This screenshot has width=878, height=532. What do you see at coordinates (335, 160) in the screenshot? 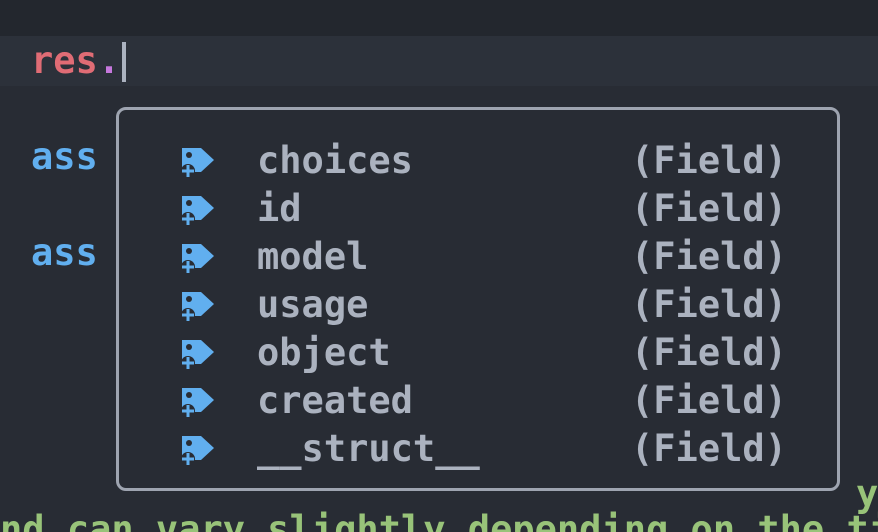
I see `completion-item-label: choices` at bounding box center [335, 160].